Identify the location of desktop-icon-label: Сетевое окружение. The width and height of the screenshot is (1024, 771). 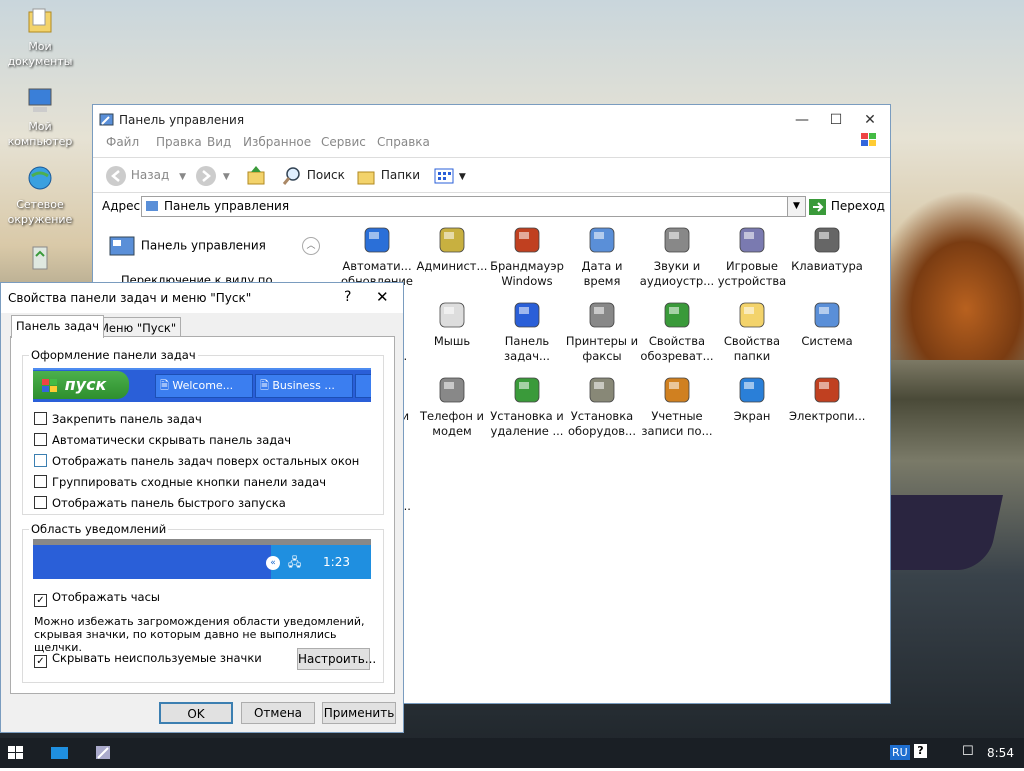
(40, 212).